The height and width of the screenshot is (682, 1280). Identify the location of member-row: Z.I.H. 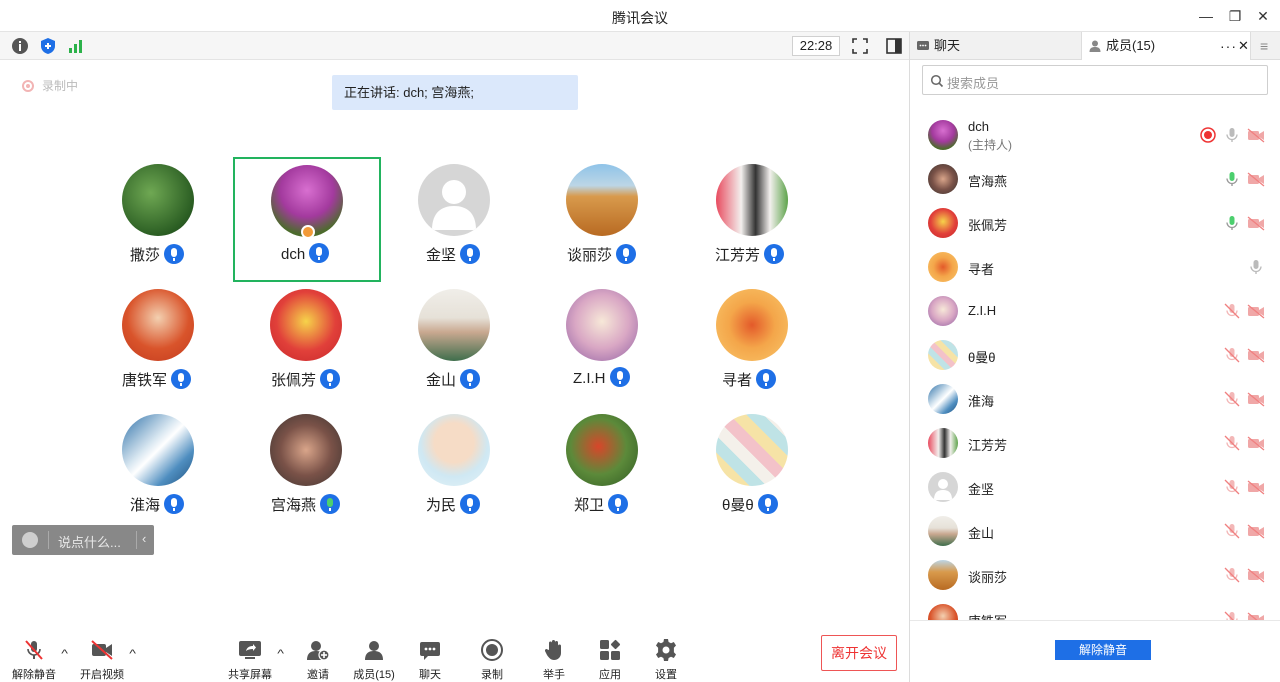
(1095, 311).